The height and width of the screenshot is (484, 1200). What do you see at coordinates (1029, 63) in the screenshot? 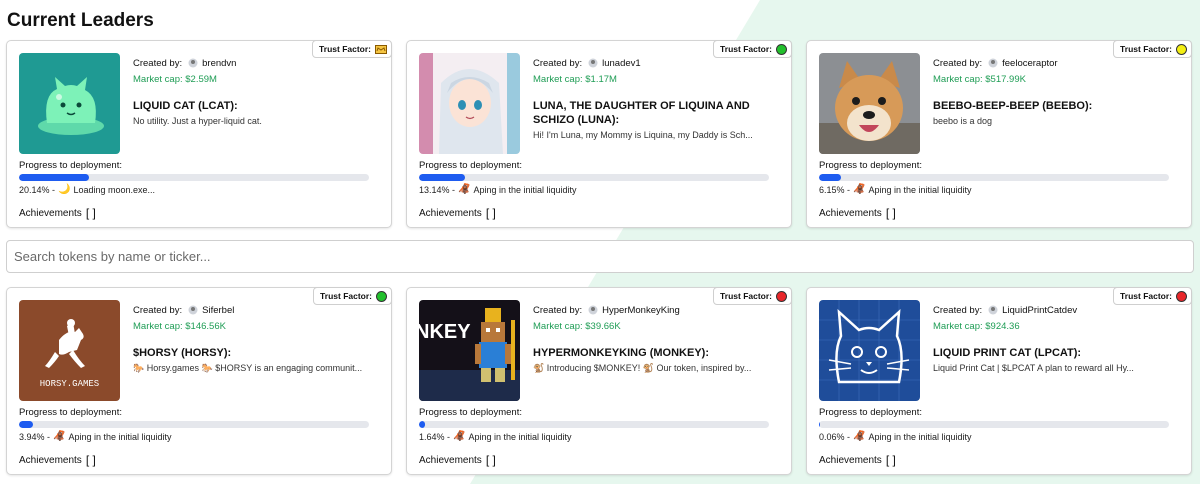
I see `creator-name: feeloceraptor` at bounding box center [1029, 63].